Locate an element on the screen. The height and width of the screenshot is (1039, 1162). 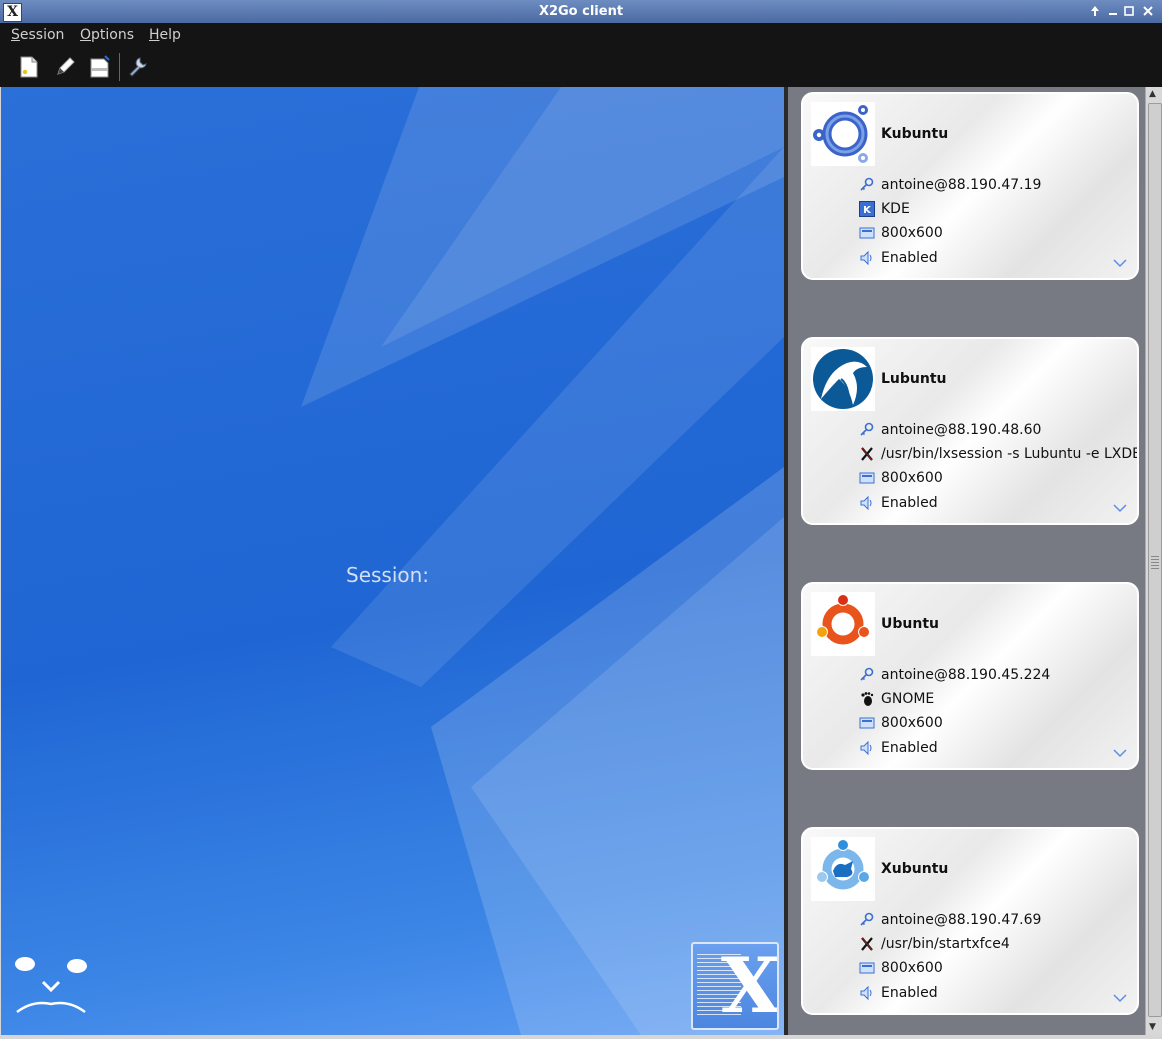
xubuntu-logo-icon is located at coordinates (843, 869).